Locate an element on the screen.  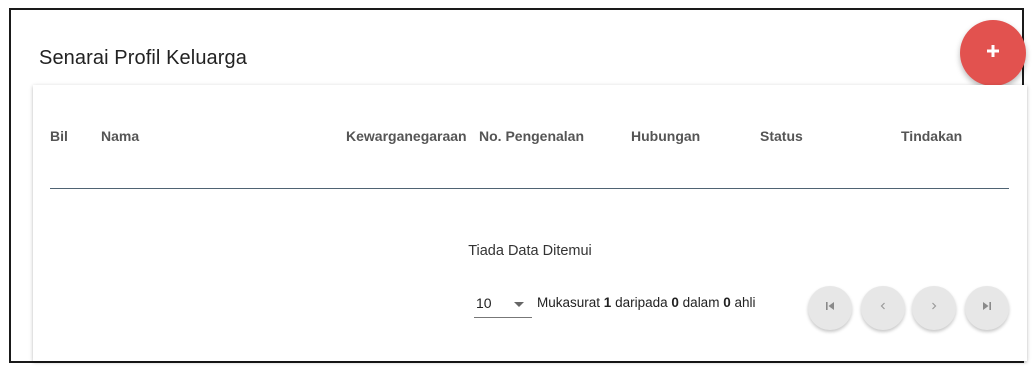
column-header-tindakan: Tindakan is located at coordinates (931, 136).